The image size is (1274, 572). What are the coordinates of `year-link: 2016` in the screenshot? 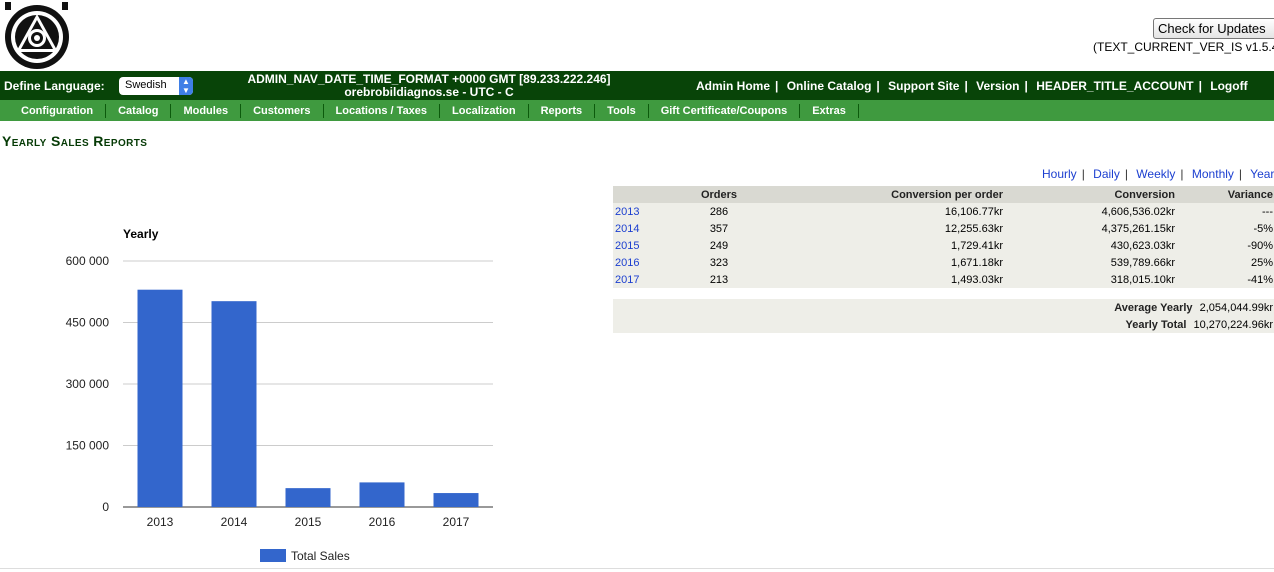 It's located at (627, 263).